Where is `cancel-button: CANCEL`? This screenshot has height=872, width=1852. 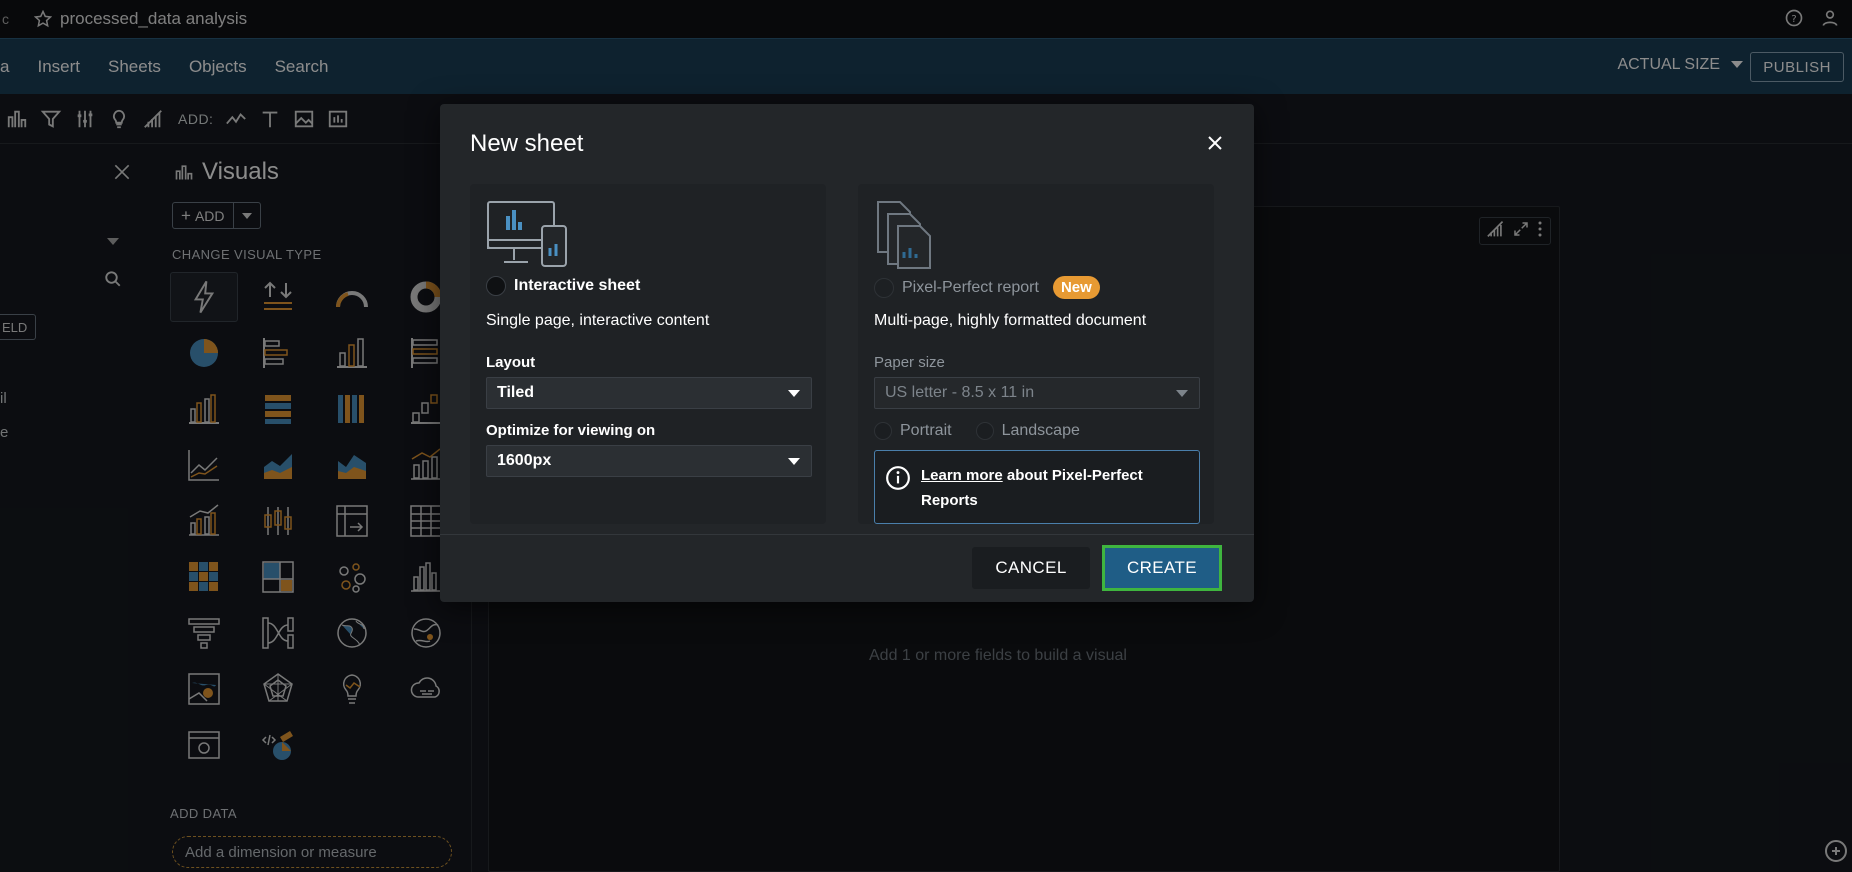
cancel-button: CANCEL is located at coordinates (1031, 568).